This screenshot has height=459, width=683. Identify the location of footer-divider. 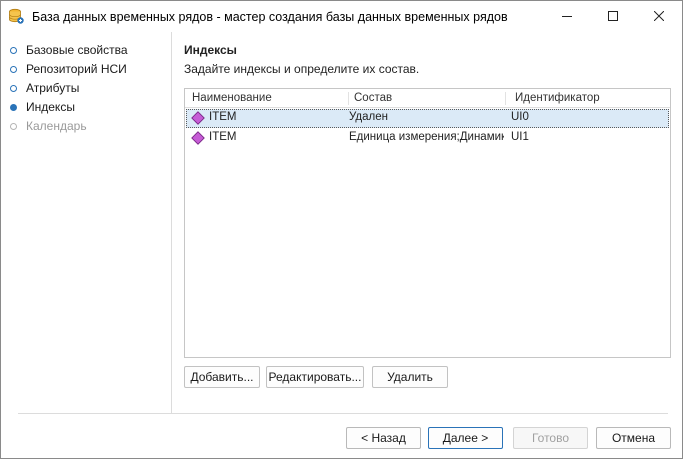
(343, 413).